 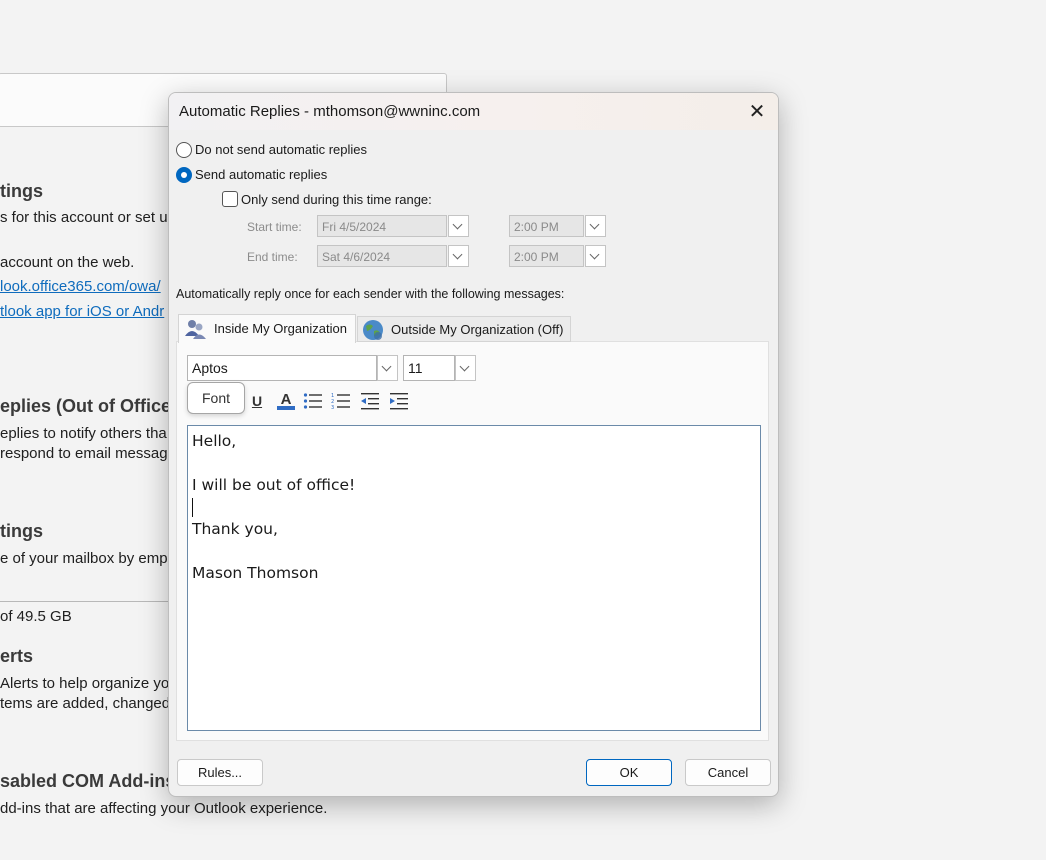 I want to click on radio-send-automatic, so click(x=184, y=175).